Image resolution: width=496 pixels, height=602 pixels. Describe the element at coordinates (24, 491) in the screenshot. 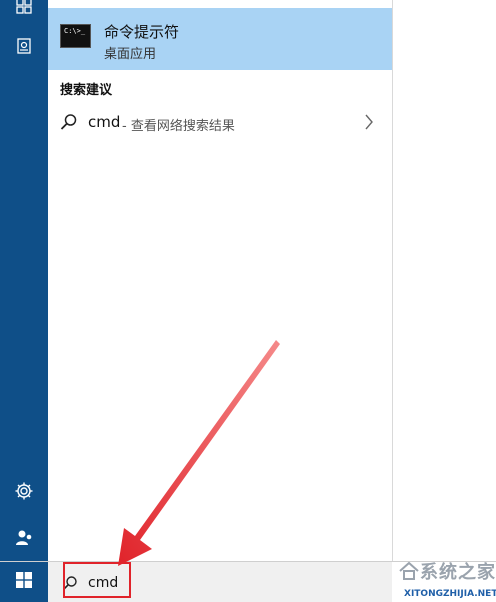

I see `settings-gear-icon` at that location.